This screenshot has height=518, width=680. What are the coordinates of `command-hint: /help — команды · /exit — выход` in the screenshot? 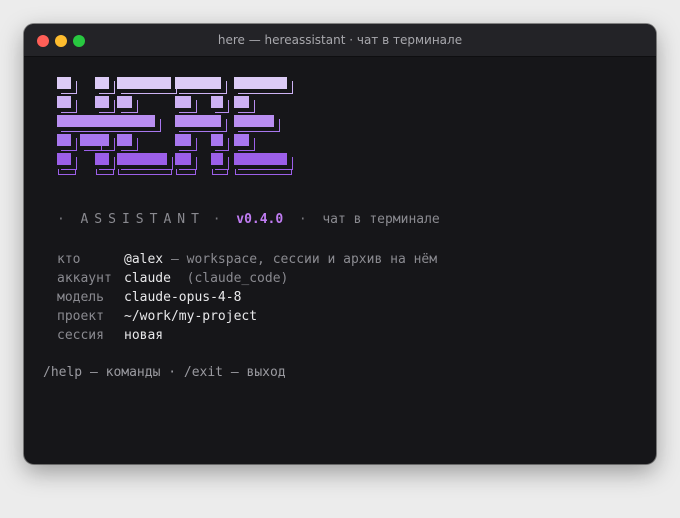 It's located at (164, 372).